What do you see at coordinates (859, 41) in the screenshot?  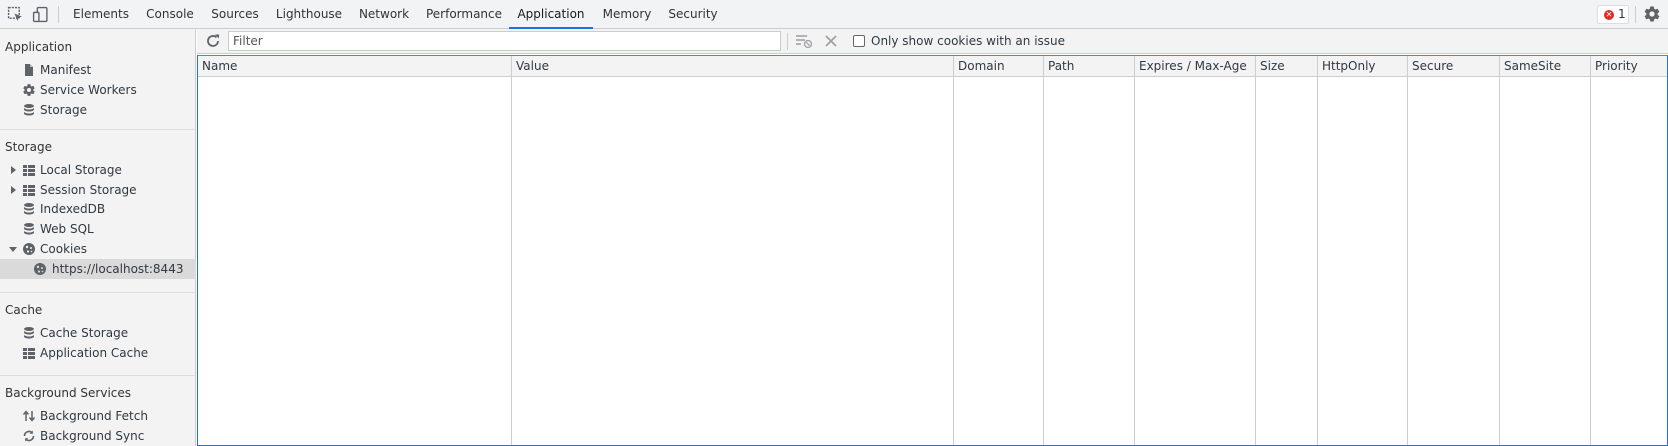 I see `only-issues-checkbox` at bounding box center [859, 41].